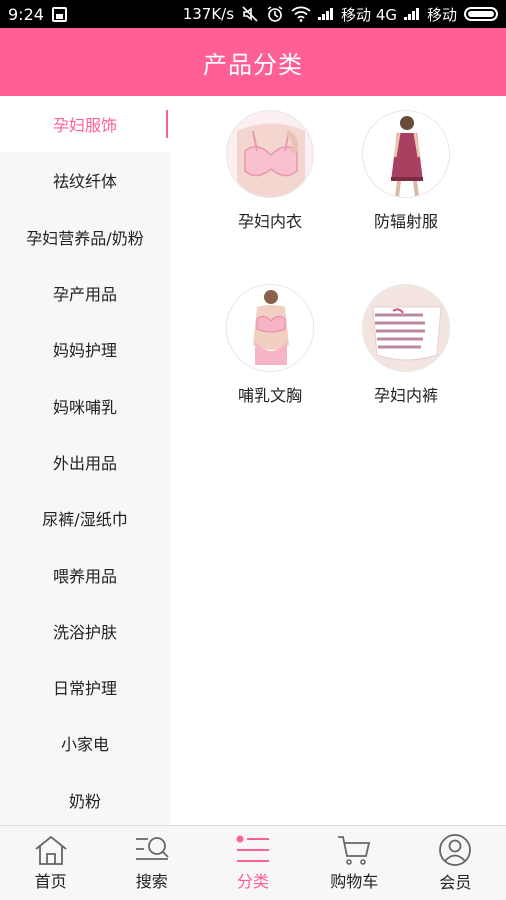 The width and height of the screenshot is (506, 900). I want to click on sidebar-item-milk-powder: 奶粉, so click(85, 800).